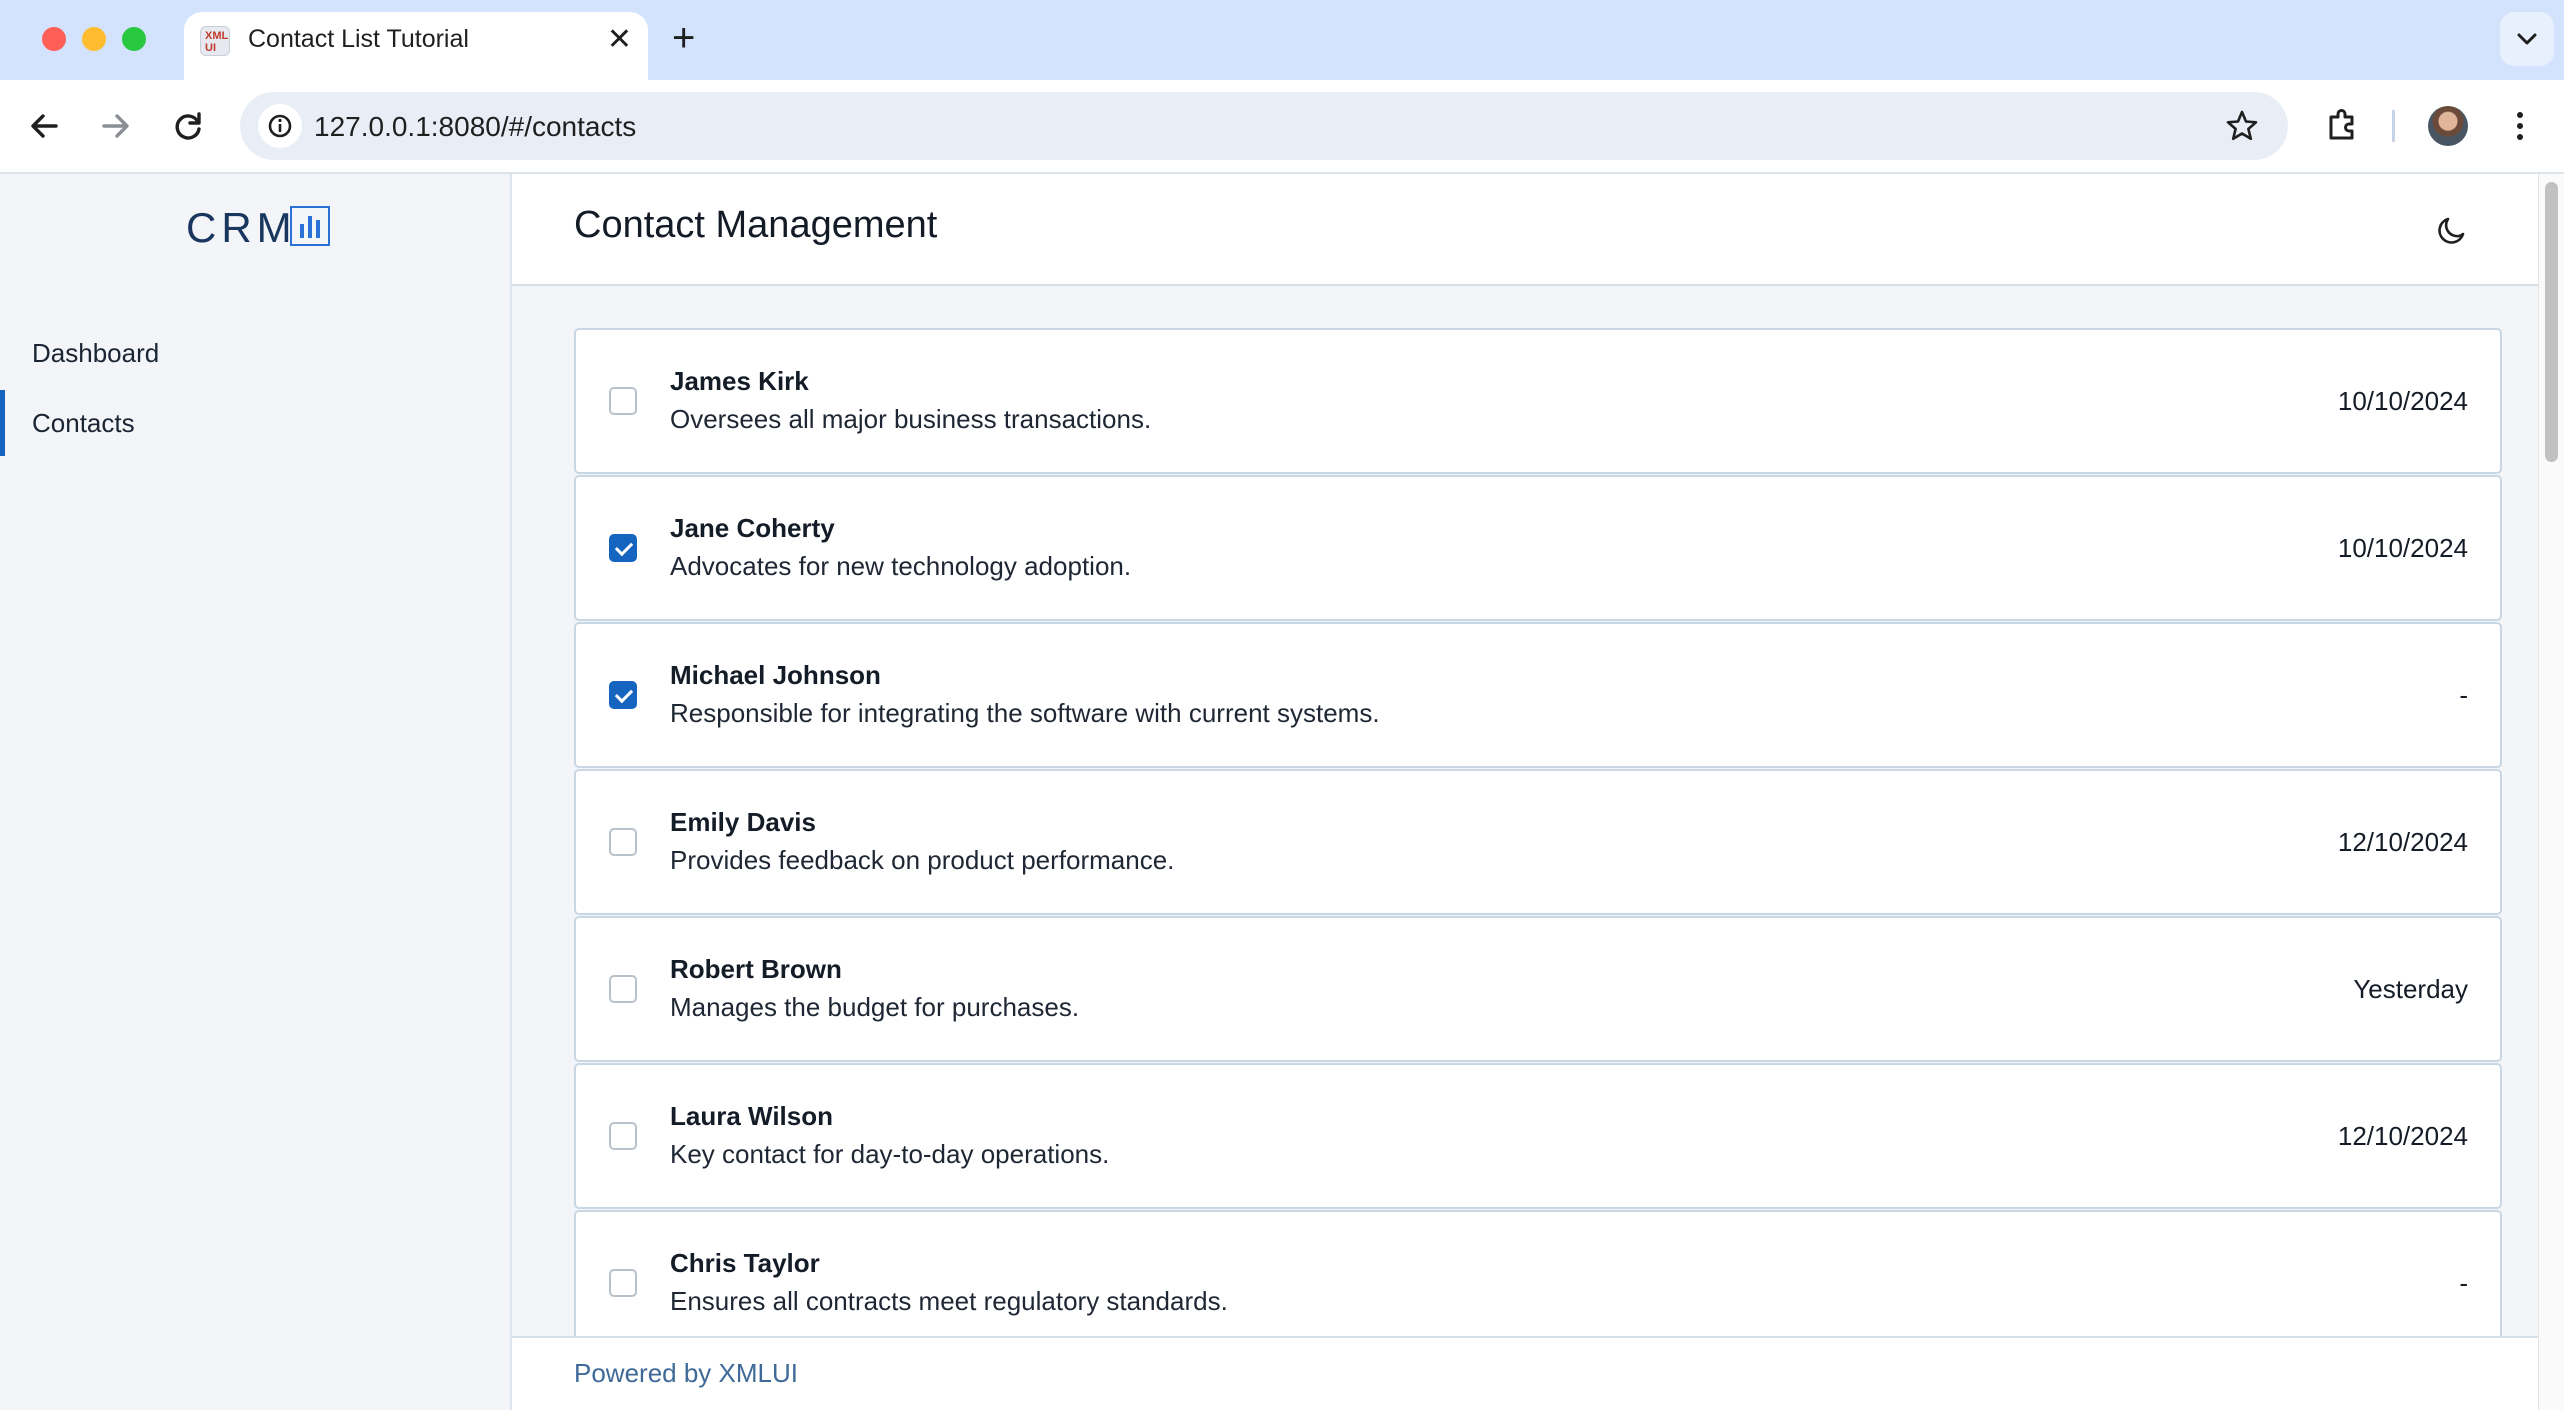  What do you see at coordinates (2448, 126) in the screenshot?
I see `profile-avatar` at bounding box center [2448, 126].